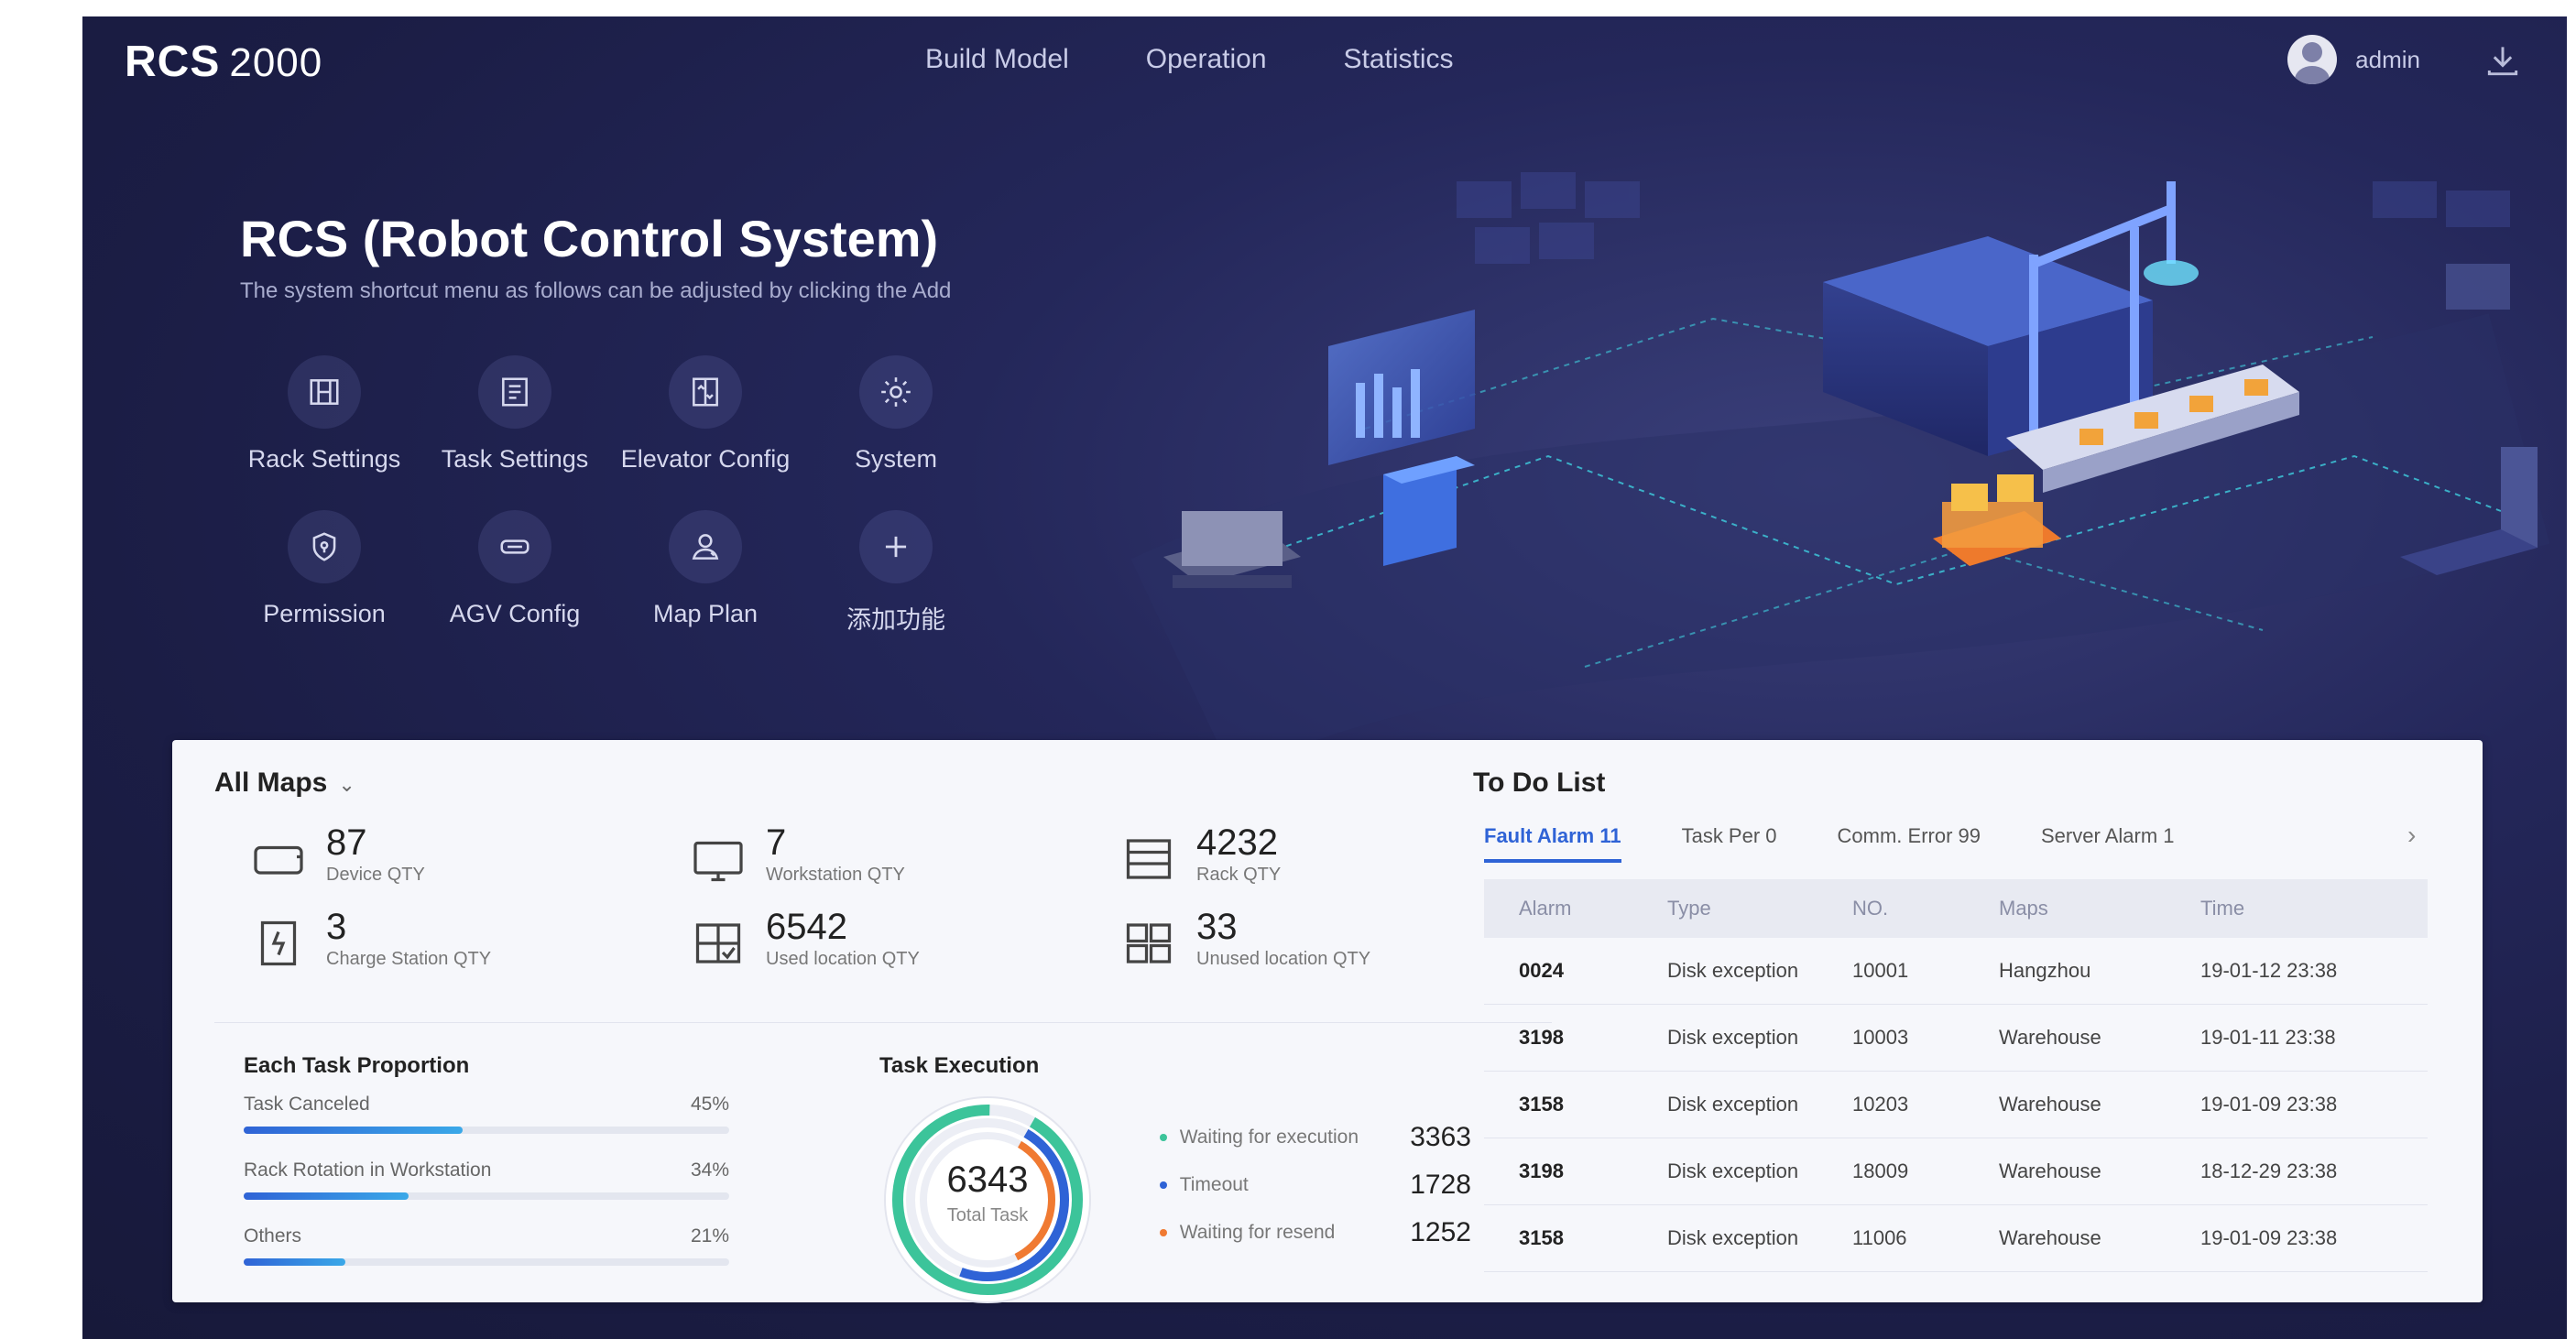 The width and height of the screenshot is (2576, 1339). I want to click on stat-label: Used location QTY, so click(843, 959).